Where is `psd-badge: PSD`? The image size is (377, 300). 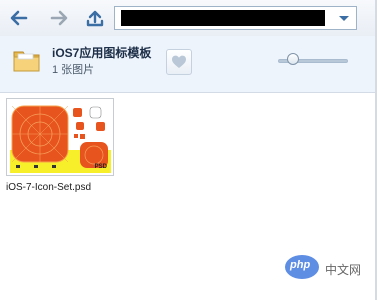 psd-badge: PSD is located at coordinates (100, 167).